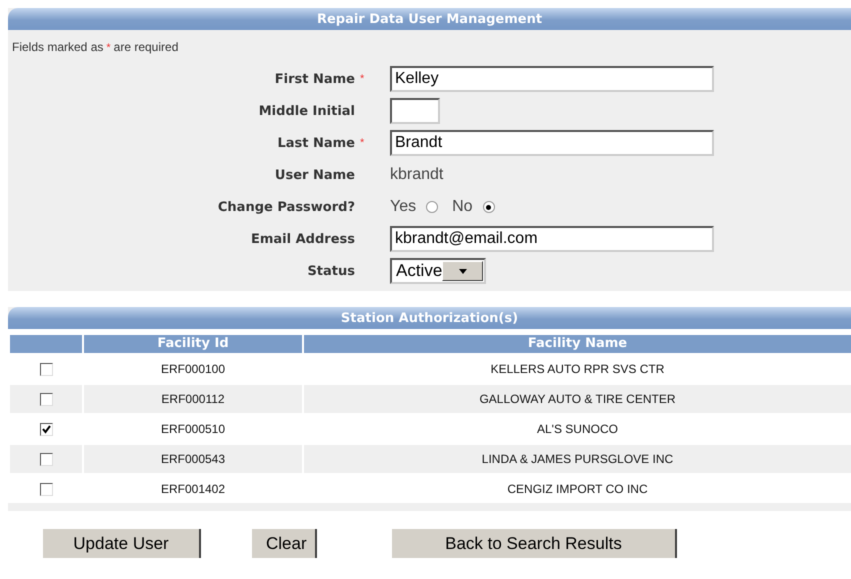 This screenshot has width=851, height=579. Describe the element at coordinates (577, 459) in the screenshot. I see `table-cell: LINDA & JAMES PURSGLOVE INC` at that location.